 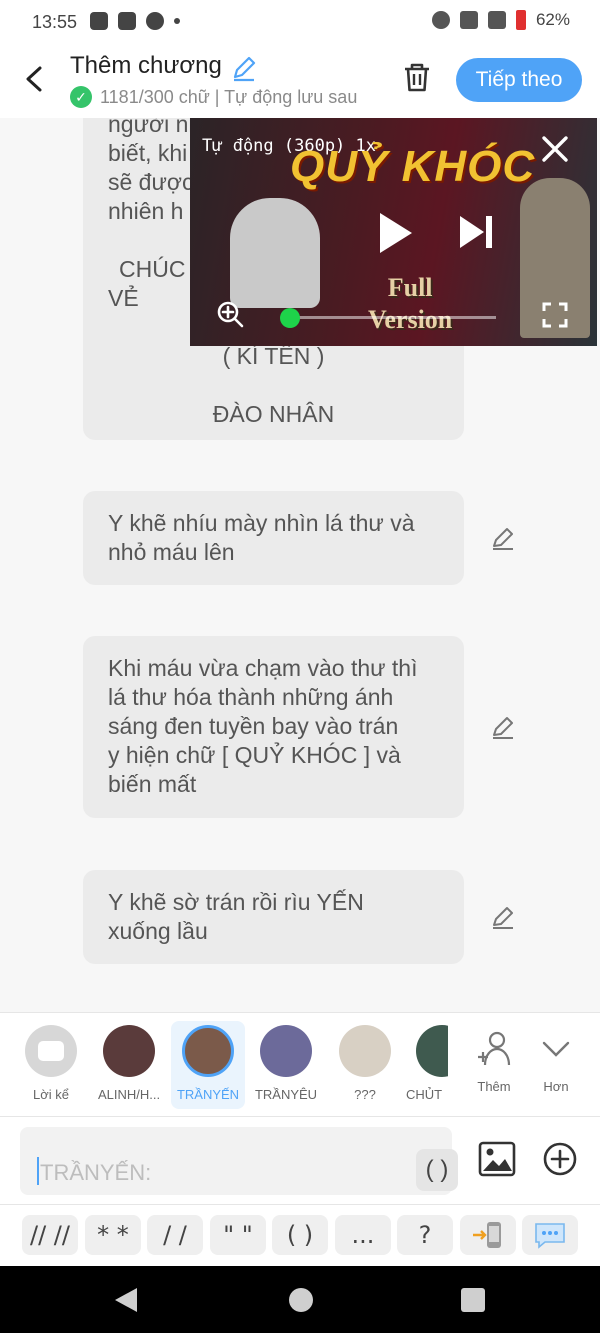 I want to click on character-tranyeu: TRẦNYÊU, so click(x=286, y=1065).